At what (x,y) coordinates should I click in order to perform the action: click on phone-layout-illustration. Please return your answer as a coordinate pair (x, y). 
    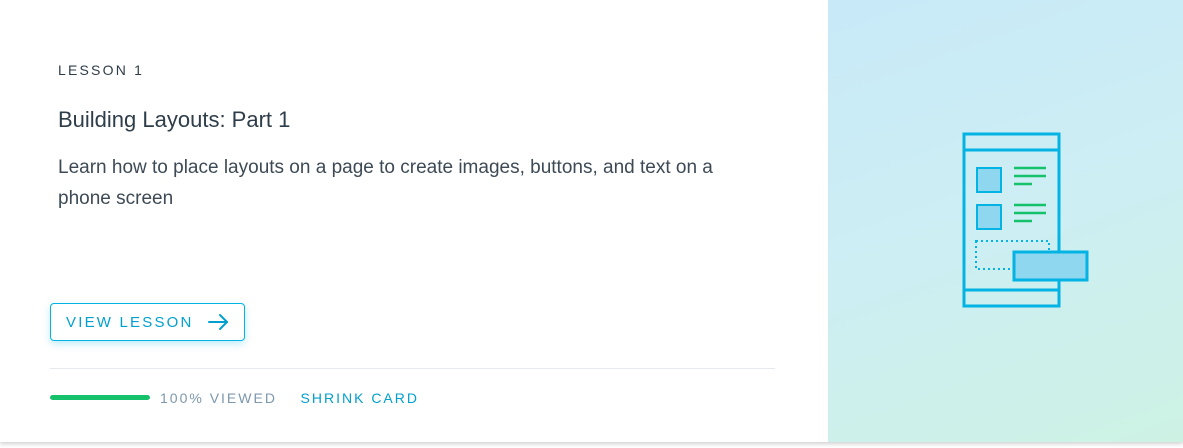
    Looking at the image, I should click on (1025, 220).